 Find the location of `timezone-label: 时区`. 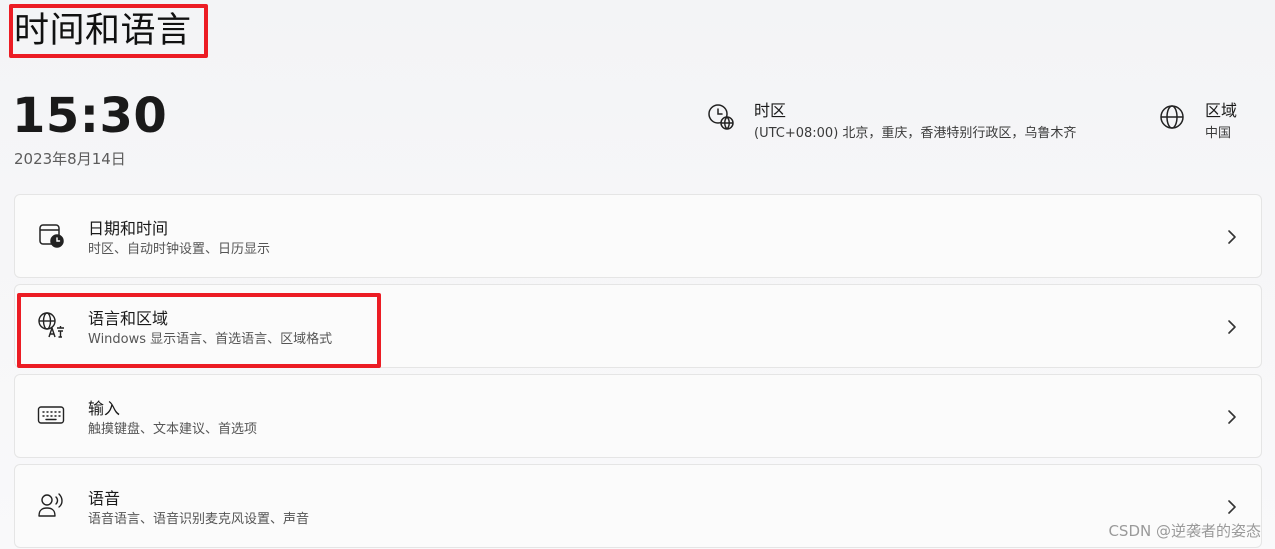

timezone-label: 时区 is located at coordinates (770, 110).